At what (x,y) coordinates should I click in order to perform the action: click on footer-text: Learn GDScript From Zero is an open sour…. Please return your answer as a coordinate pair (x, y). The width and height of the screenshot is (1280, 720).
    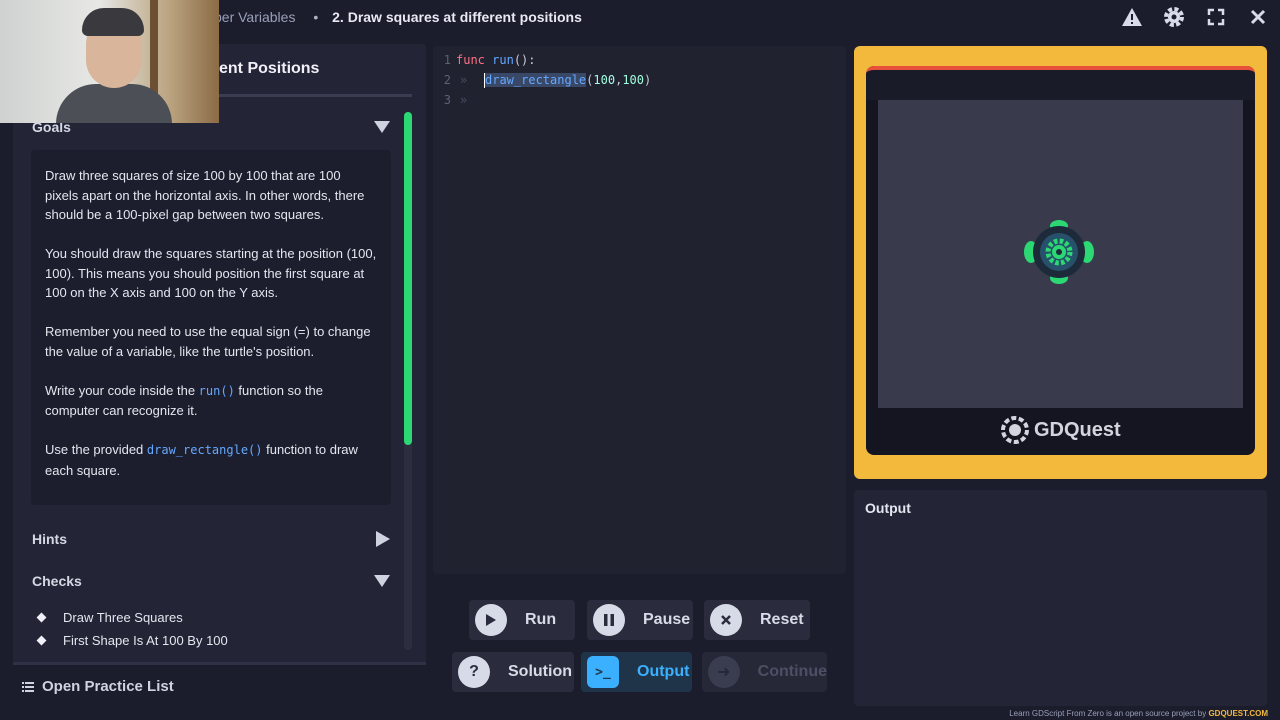
    Looking at the image, I should click on (1108, 713).